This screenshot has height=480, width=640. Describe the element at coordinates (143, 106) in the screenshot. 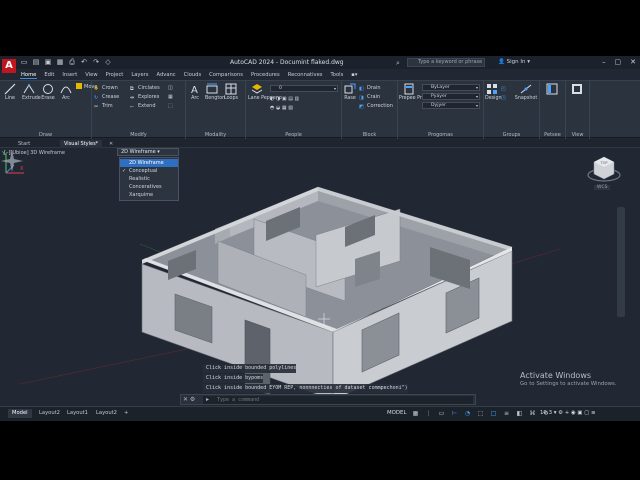

I see `extend-button: ⌐ Extend` at that location.